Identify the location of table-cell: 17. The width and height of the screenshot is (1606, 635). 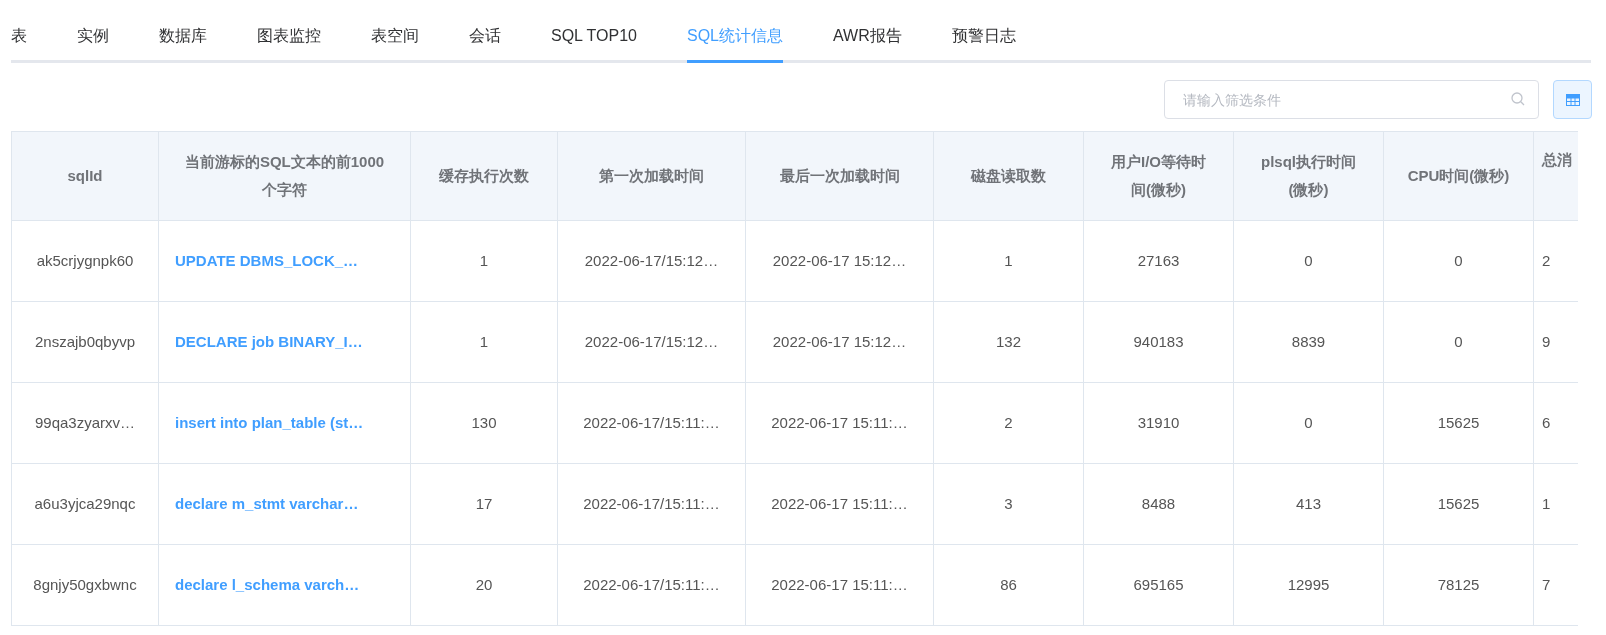
(484, 504).